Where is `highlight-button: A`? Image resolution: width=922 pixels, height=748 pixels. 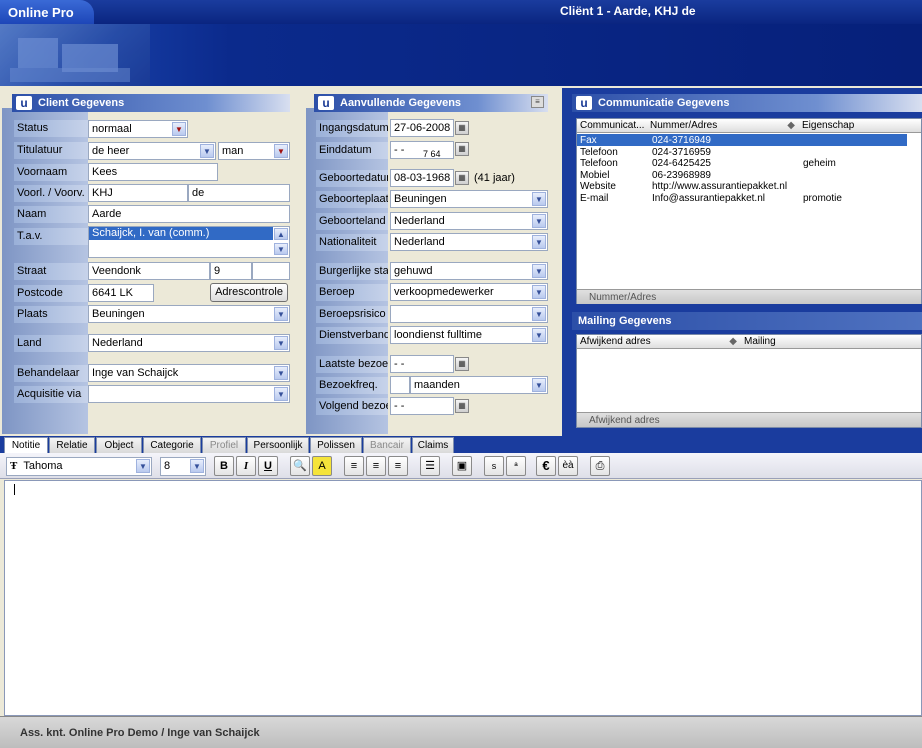
highlight-button: A is located at coordinates (322, 466).